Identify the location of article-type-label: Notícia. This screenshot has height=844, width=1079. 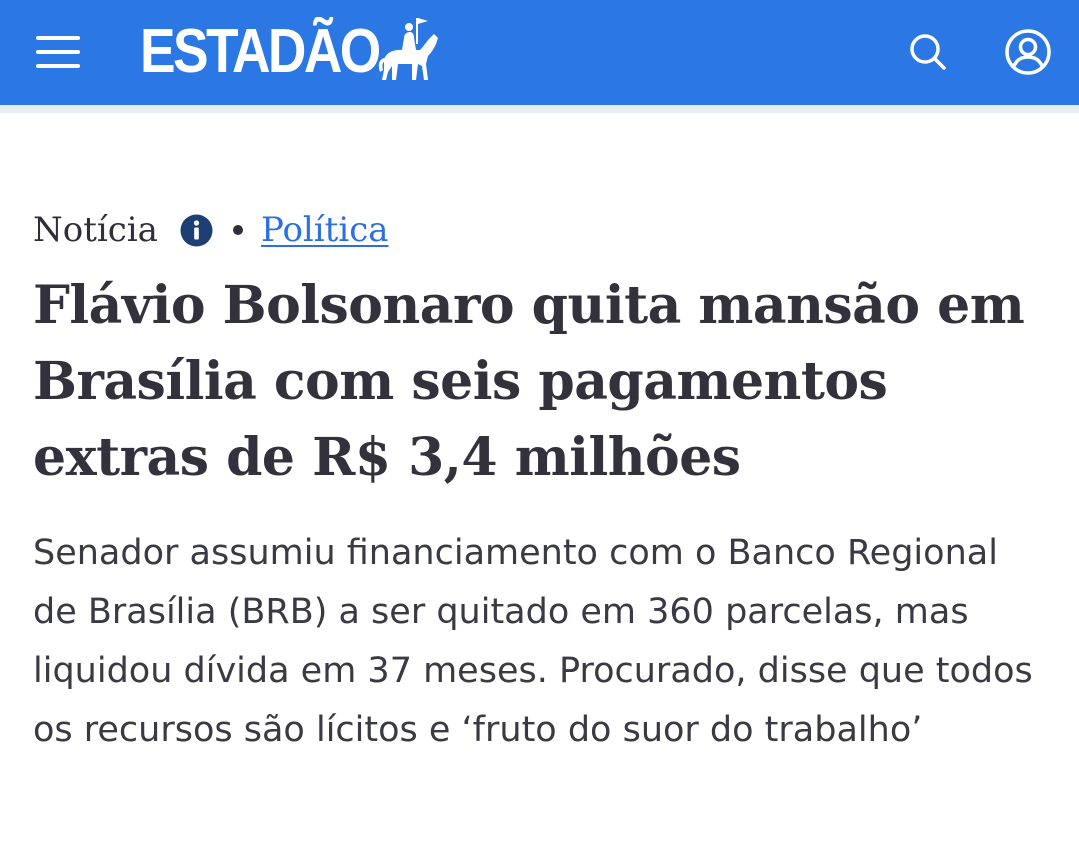
(95, 230).